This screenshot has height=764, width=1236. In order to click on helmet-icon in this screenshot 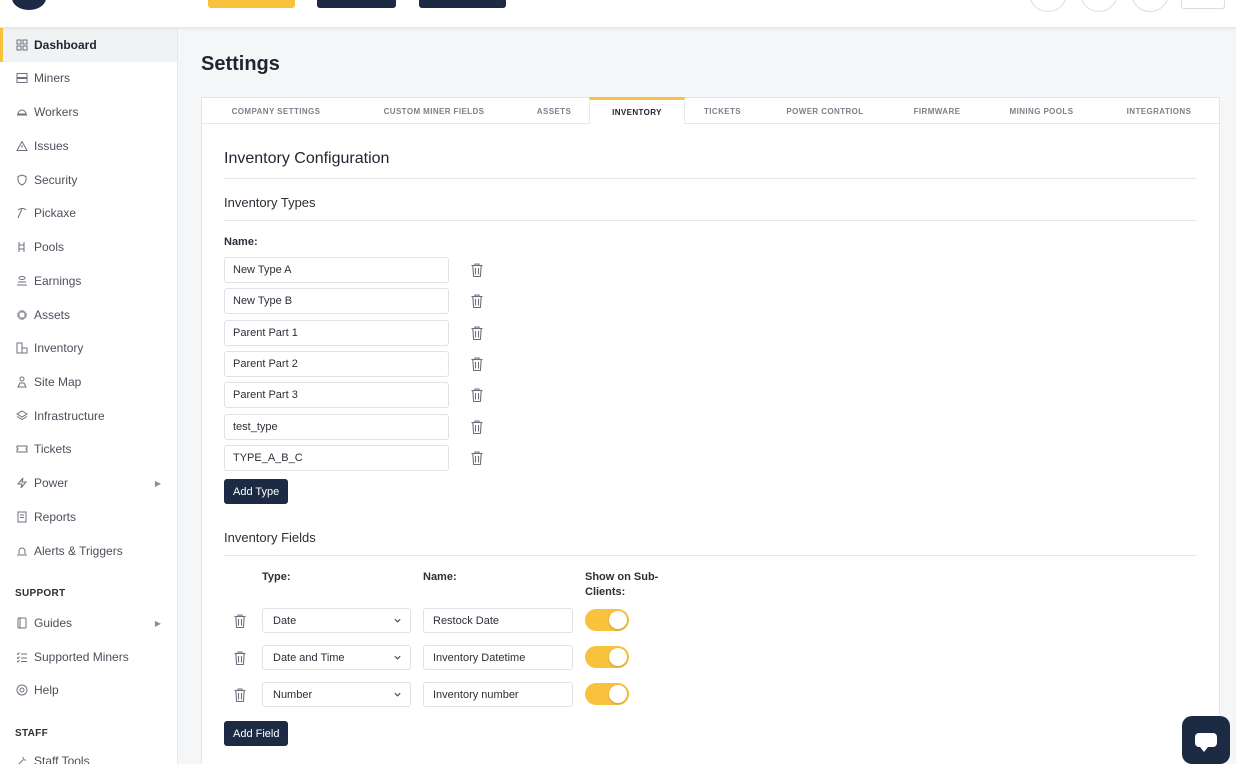, I will do `click(22, 112)`.